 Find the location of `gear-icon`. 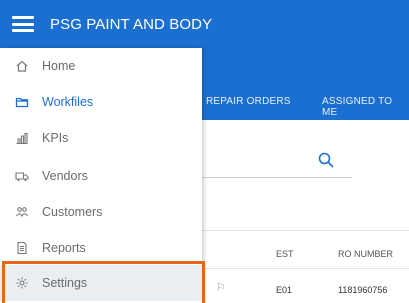

gear-icon is located at coordinates (22, 283).